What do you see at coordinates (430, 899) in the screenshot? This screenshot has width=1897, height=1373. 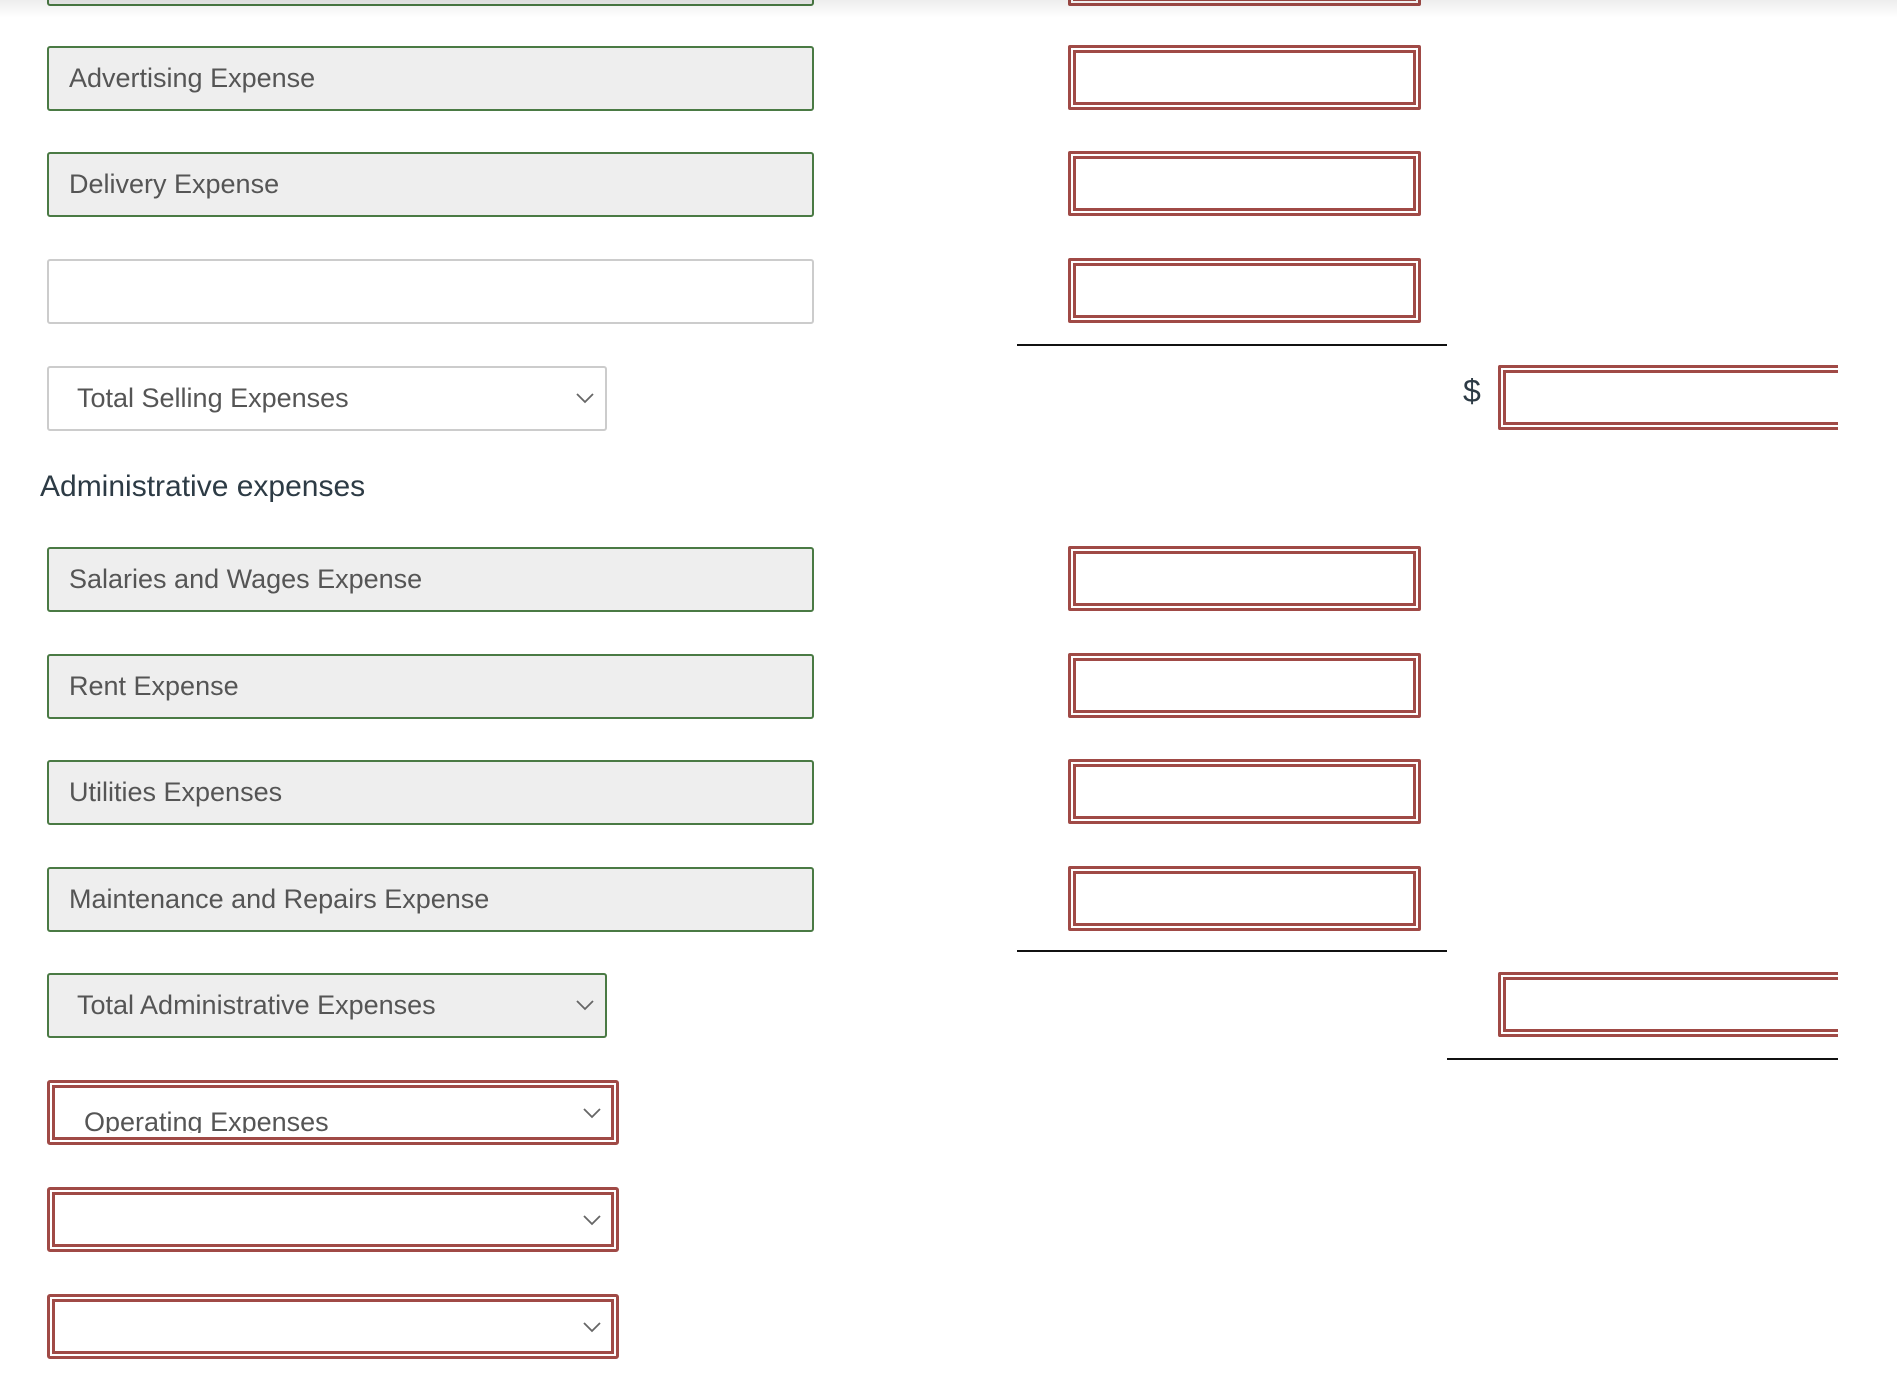 I see `account-field-maintenance: Maintenance and Repairs Expense` at bounding box center [430, 899].